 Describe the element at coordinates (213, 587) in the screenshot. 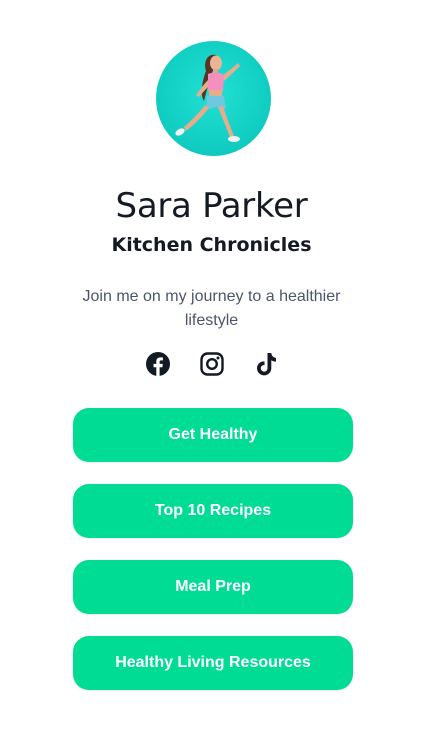

I see `meal-prep-button: Meal Prep` at that location.